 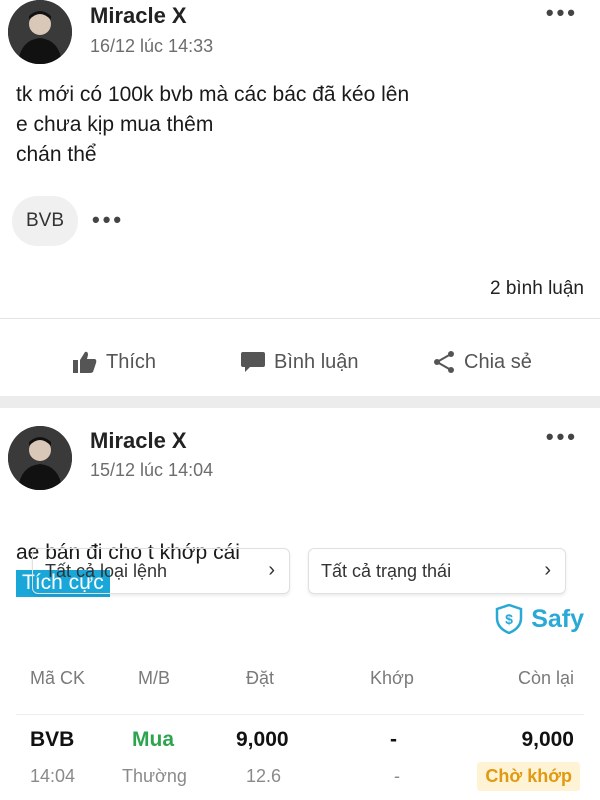 What do you see at coordinates (45, 221) in the screenshot?
I see `stock-tag-chip: BVB` at bounding box center [45, 221].